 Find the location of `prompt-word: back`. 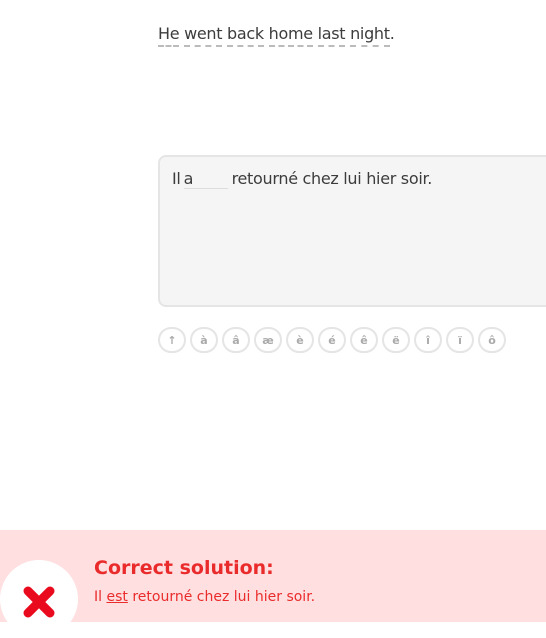

prompt-word: back is located at coordinates (245, 35).